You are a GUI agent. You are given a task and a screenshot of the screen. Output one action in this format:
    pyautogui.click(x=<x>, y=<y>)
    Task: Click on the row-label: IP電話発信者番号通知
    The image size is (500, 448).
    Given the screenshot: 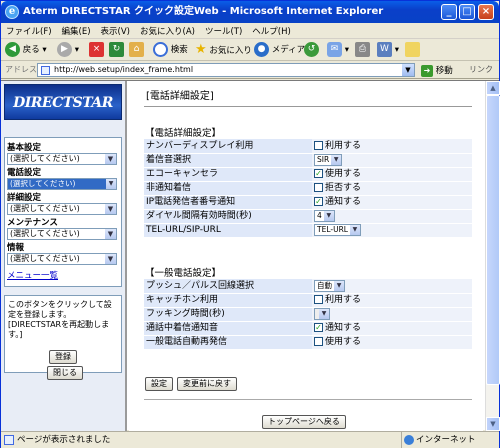 What is the action you would take?
    pyautogui.click(x=228, y=202)
    